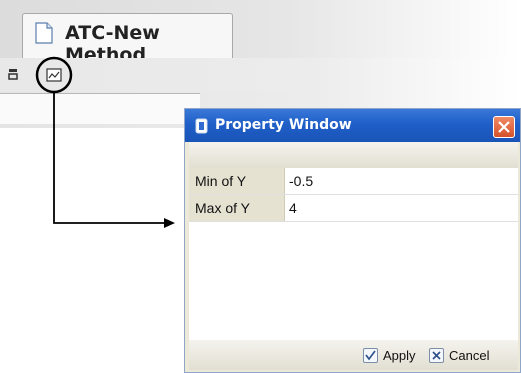 The width and height of the screenshot is (521, 373). I want to click on property-window-icon, so click(201, 126).